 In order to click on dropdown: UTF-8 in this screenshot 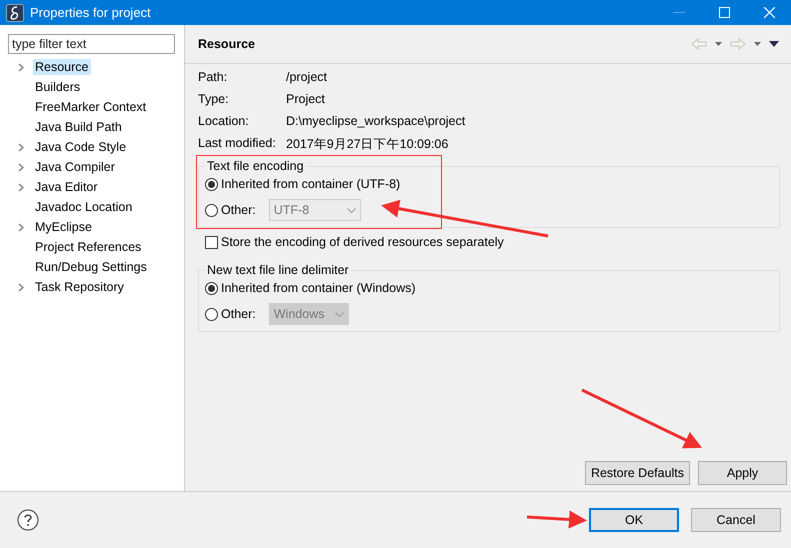, I will do `click(314, 210)`.